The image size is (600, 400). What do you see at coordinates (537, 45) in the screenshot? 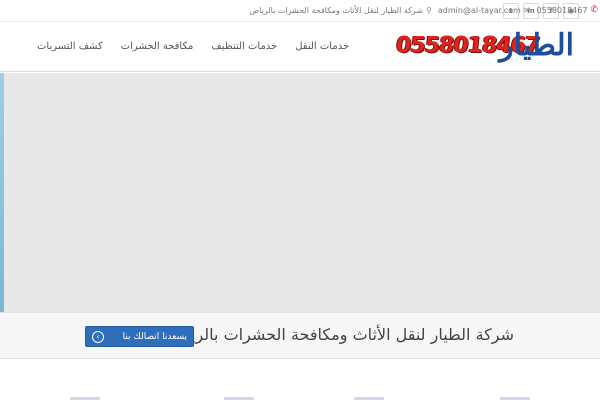
I see `logo-text: الطيار` at bounding box center [537, 45].